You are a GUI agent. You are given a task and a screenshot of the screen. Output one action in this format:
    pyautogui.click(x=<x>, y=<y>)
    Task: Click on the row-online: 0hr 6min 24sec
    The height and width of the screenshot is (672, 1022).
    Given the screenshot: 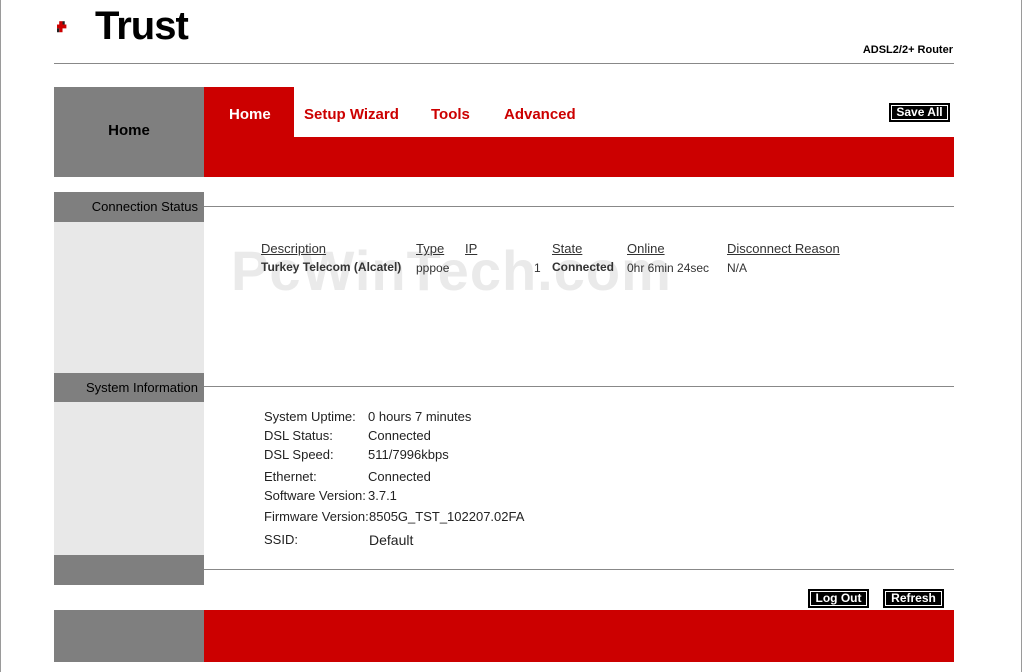 What is the action you would take?
    pyautogui.click(x=668, y=268)
    